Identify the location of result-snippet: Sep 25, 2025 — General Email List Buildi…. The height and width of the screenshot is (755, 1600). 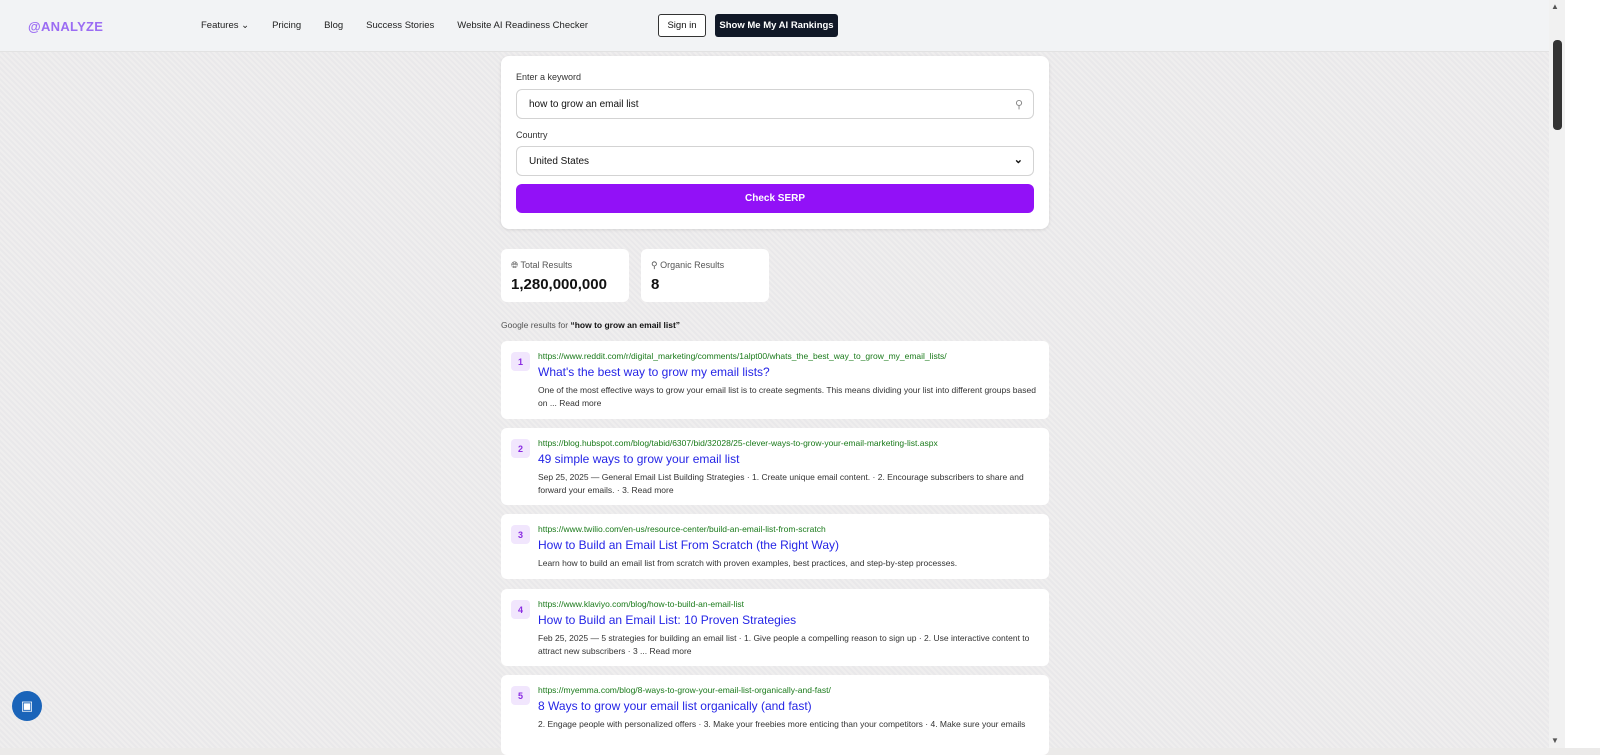
(781, 483).